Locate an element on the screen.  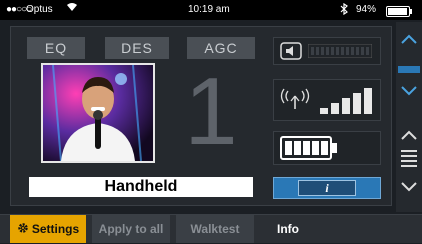
settings-tab-label: Settings is located at coordinates (55, 229).